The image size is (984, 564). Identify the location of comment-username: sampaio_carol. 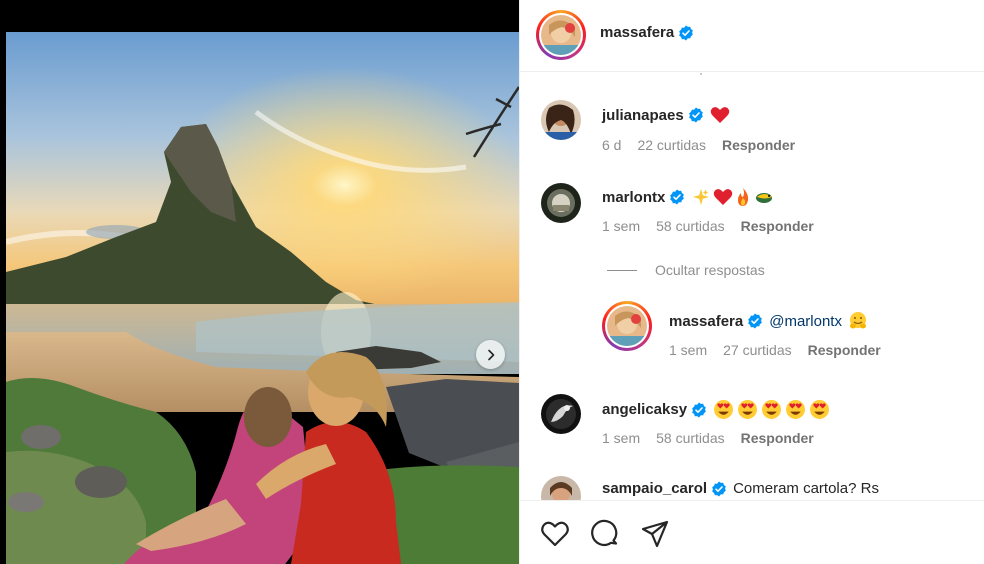
(654, 488).